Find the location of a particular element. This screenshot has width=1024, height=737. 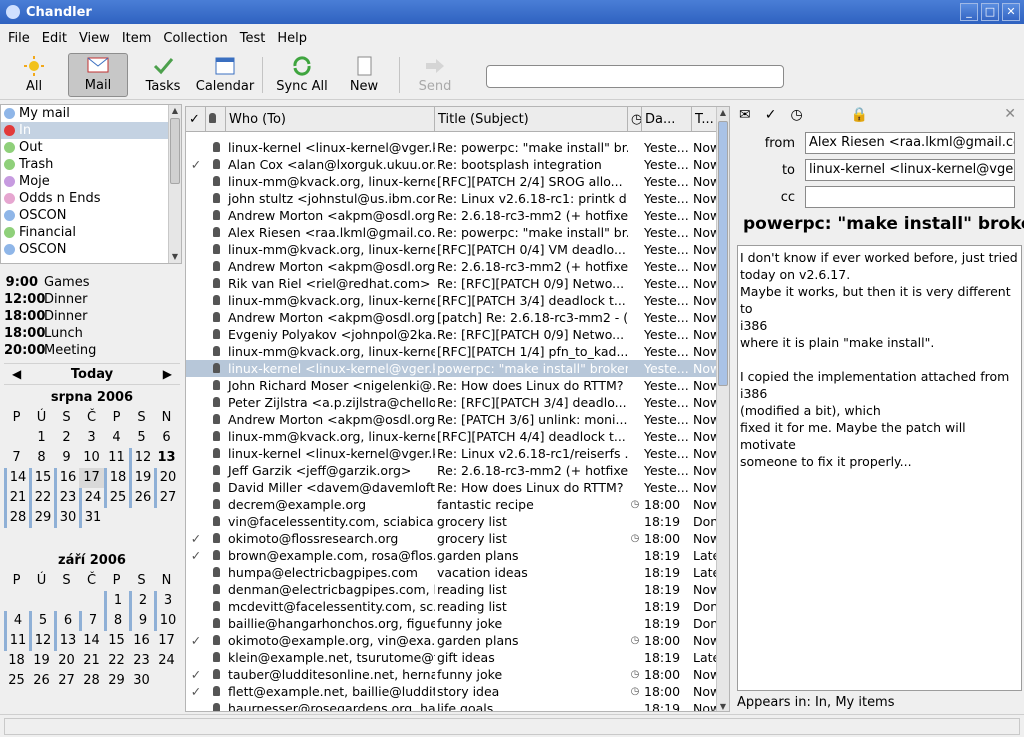

menu-file: File is located at coordinates (19, 38).